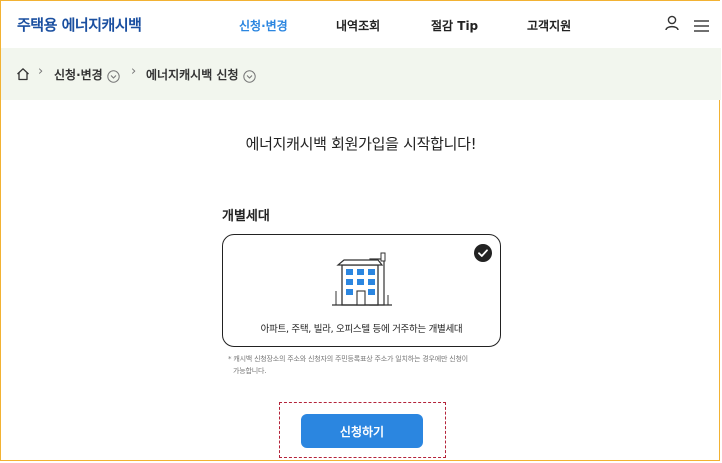  Describe the element at coordinates (361, 329) in the screenshot. I see `card-description: 아파트, 주택, 빌라, 오피스텔 등에 거주하는 개별세대` at that location.